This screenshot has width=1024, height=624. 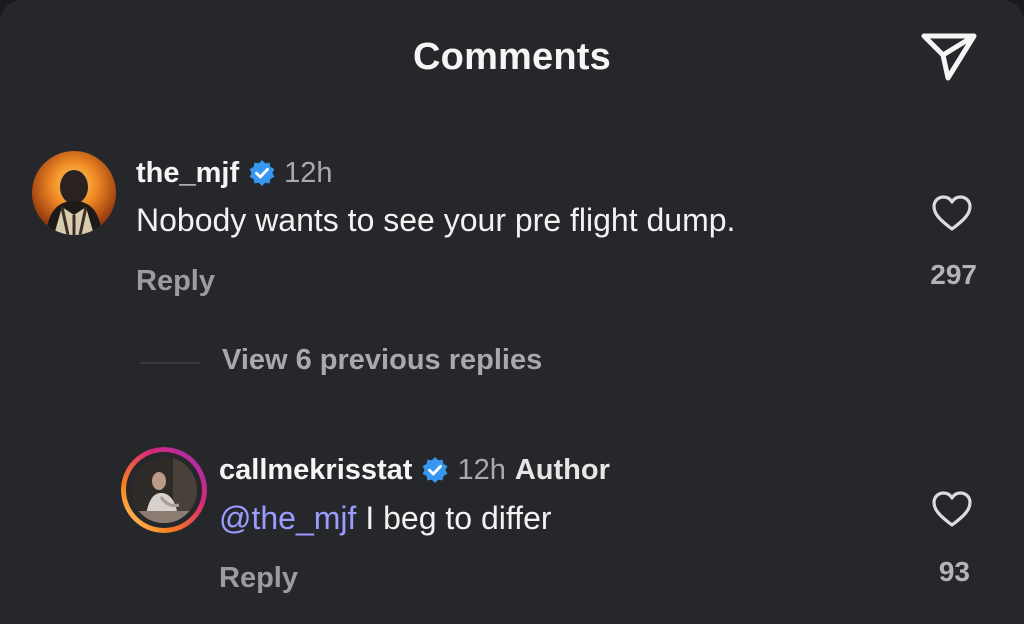 I want to click on like-count: 93, so click(x=954, y=571).